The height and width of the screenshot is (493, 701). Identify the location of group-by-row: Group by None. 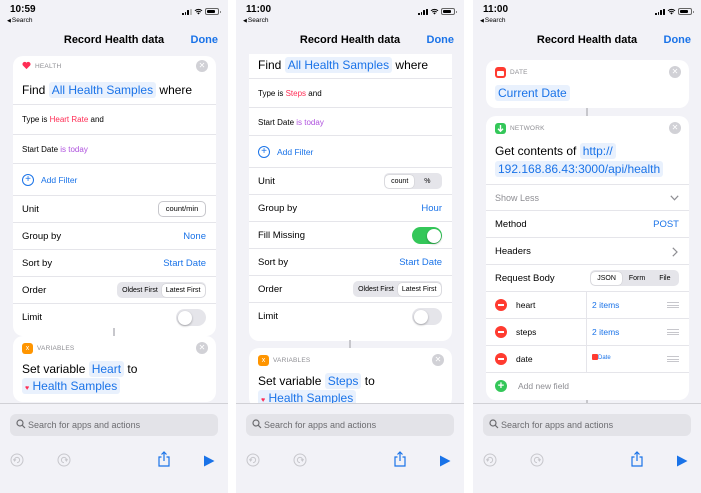
(114, 235).